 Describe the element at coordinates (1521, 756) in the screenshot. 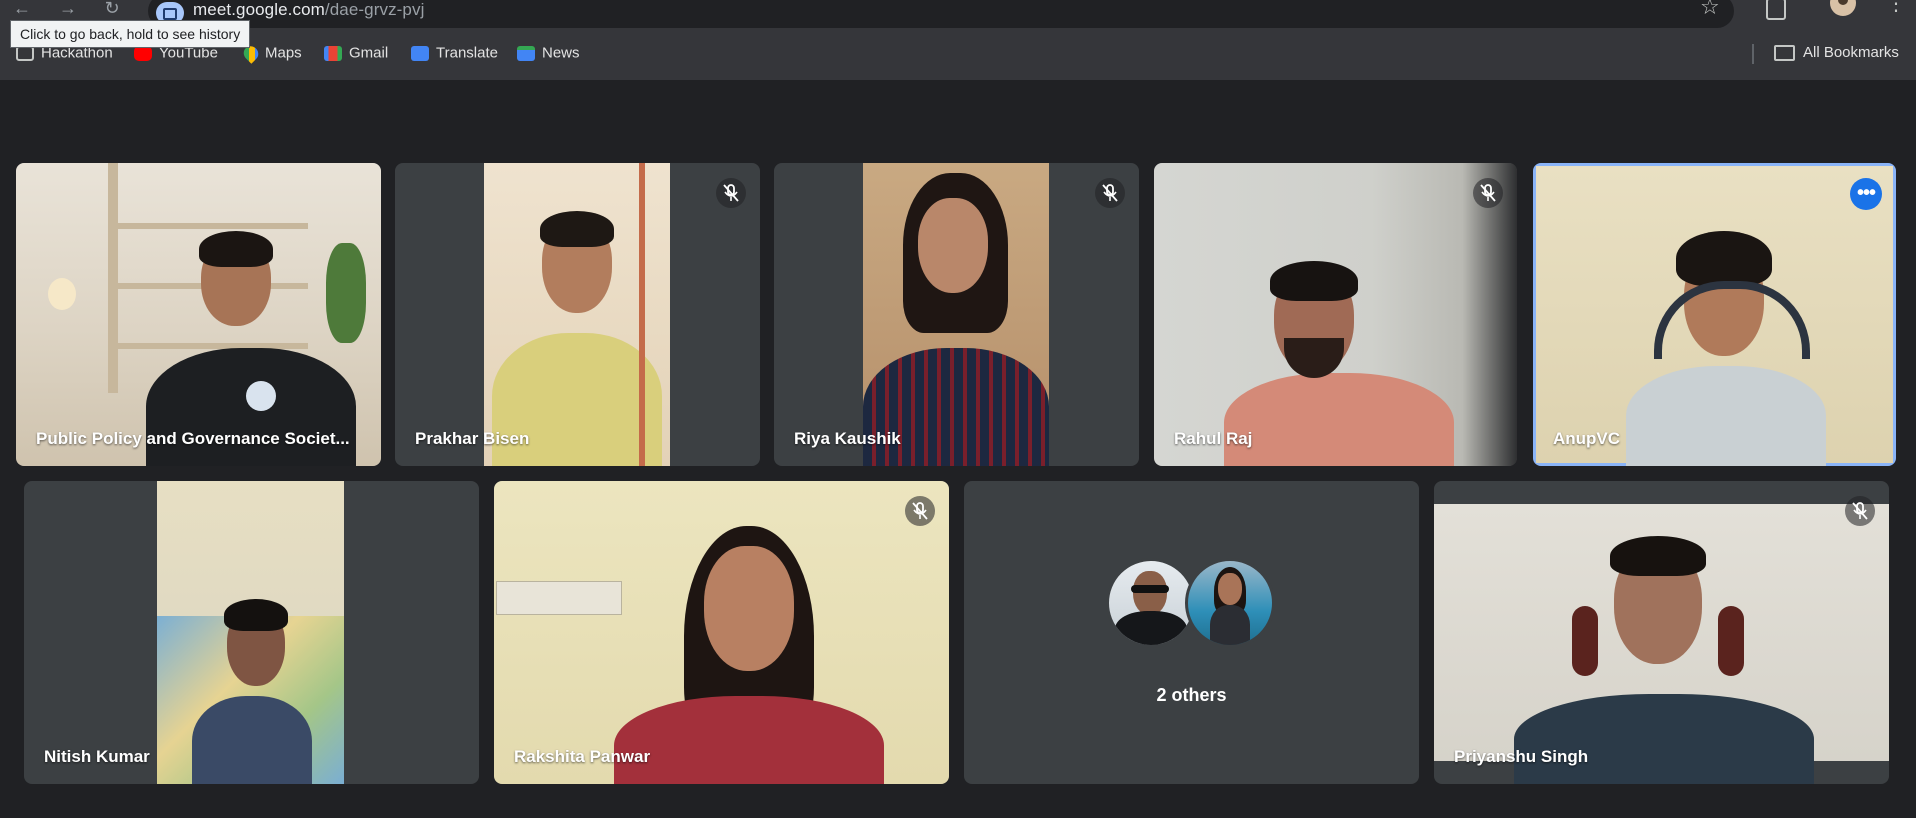

I see `participant-name: Priyanshu Singh` at that location.